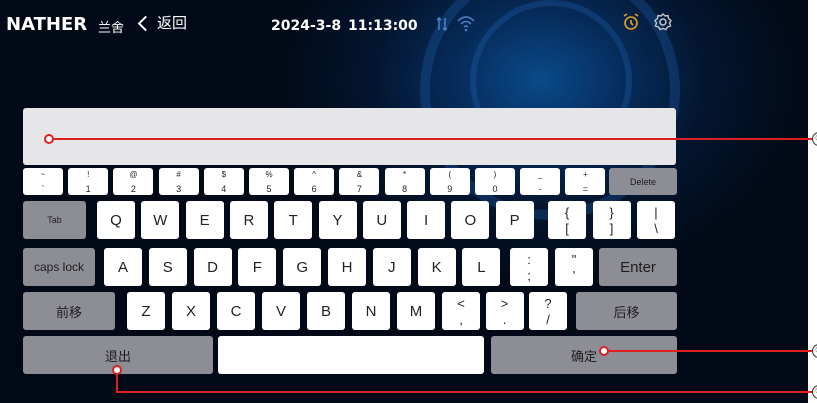 This screenshot has width=817, height=403. What do you see at coordinates (123, 267) in the screenshot?
I see `key-a: A` at bounding box center [123, 267].